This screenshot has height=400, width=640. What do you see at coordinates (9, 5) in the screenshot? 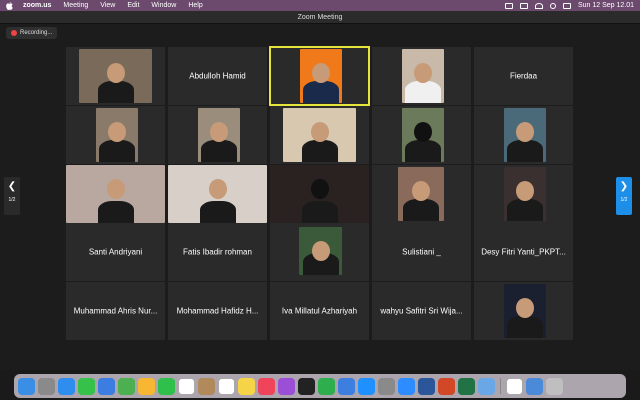
I see `apple-icon` at bounding box center [9, 5].